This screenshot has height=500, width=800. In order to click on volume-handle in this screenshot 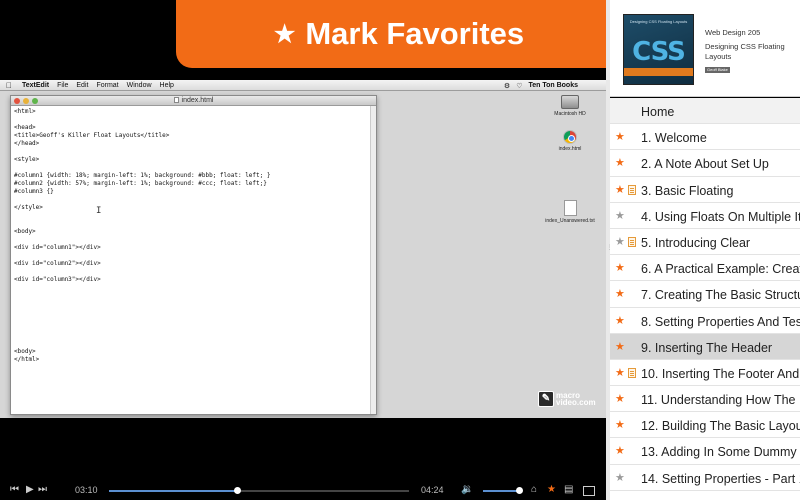, I will do `click(519, 490)`.